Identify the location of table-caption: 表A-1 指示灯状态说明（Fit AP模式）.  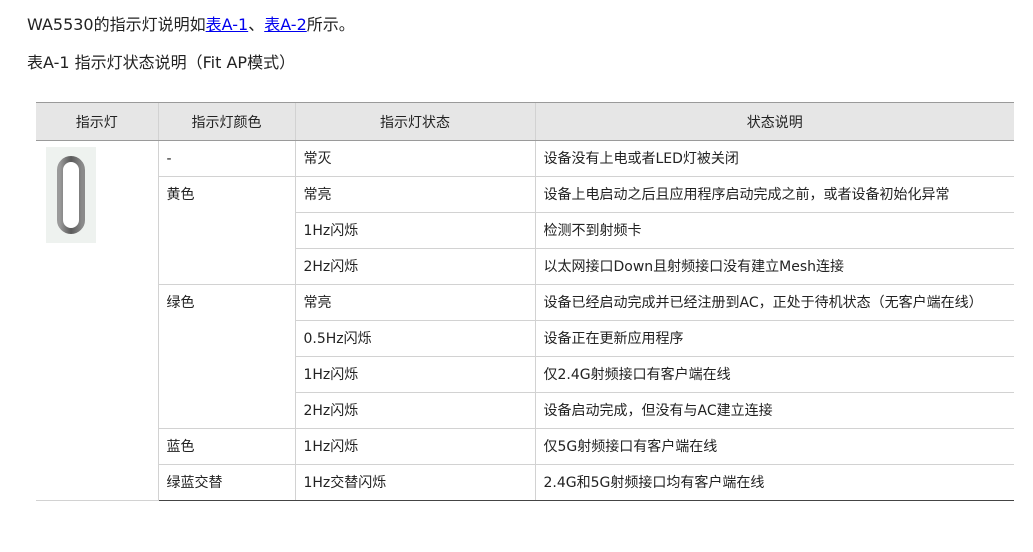
(161, 62).